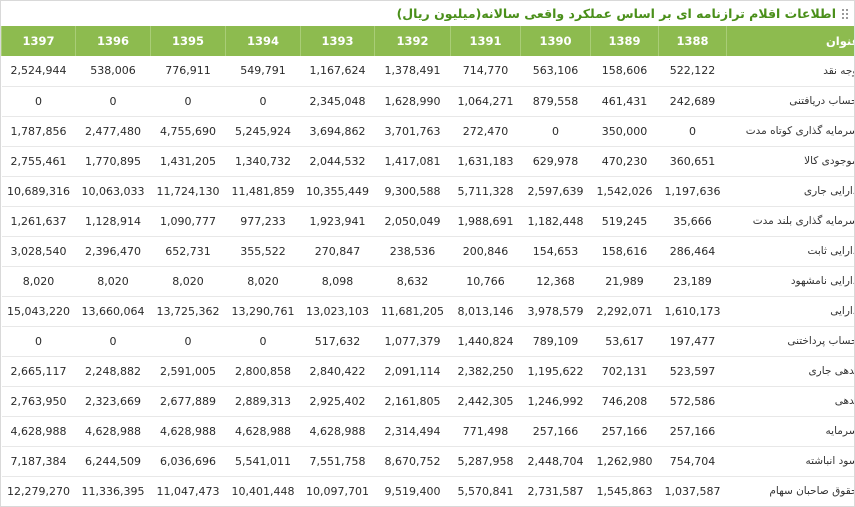 This screenshot has height=507, width=855. Describe the element at coordinates (412, 371) in the screenshot. I see `table-cell: 2,091,114` at that location.